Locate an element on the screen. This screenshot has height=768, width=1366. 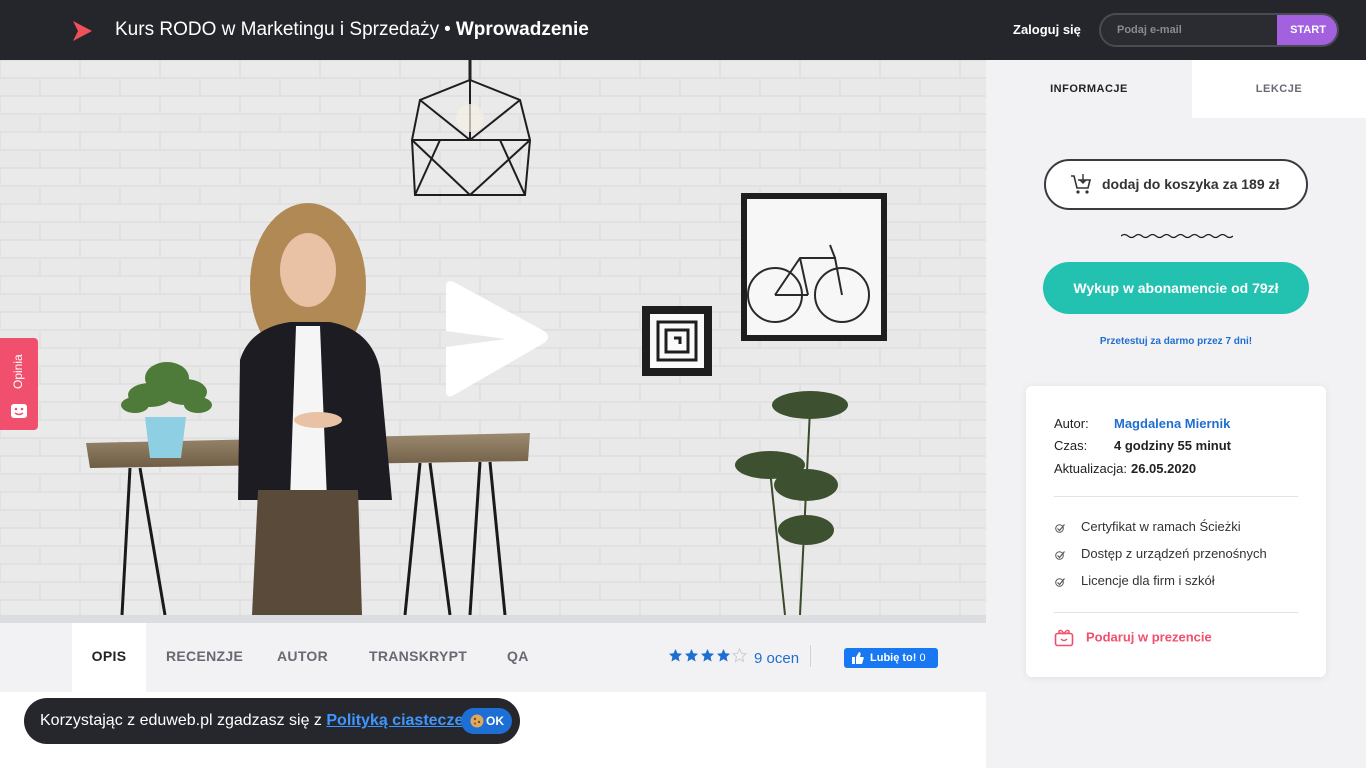
time-value: 4 godziny 55 minut is located at coordinates (1173, 445).